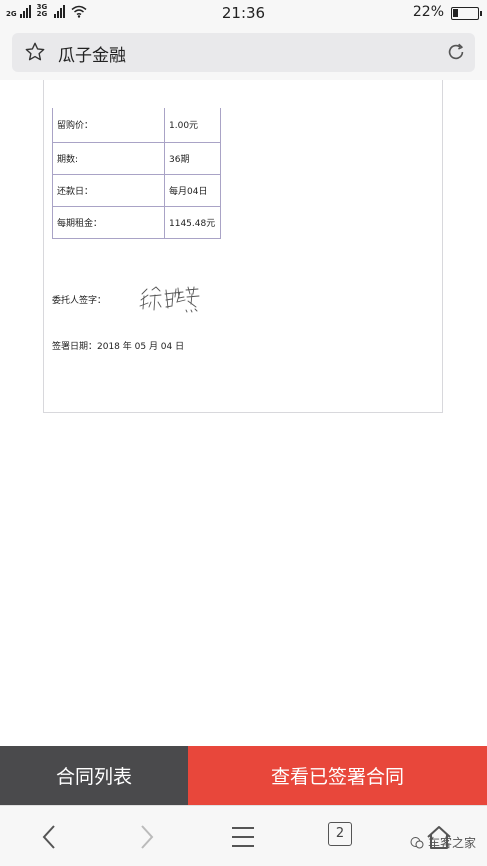 This screenshot has width=487, height=866. Describe the element at coordinates (192, 222) in the screenshot. I see `table-cell-value: 1145.48元` at that location.